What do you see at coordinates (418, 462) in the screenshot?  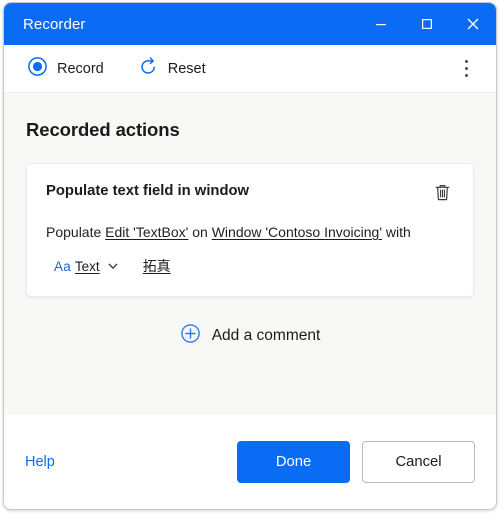 I see `cancel-button: Cancel` at bounding box center [418, 462].